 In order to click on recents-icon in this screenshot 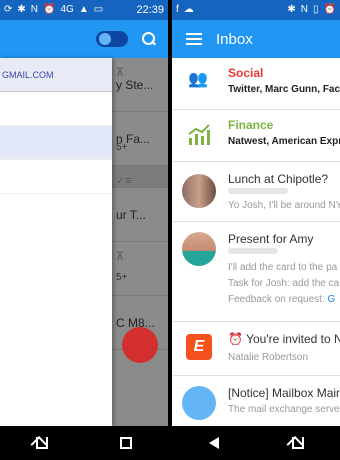, I will do `click(126, 443)`.